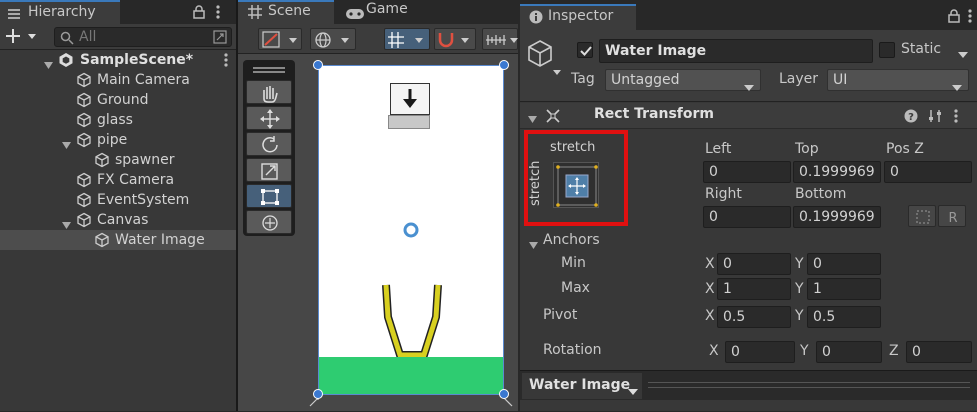  Describe the element at coordinates (269, 222) in the screenshot. I see `transform-tool` at that location.